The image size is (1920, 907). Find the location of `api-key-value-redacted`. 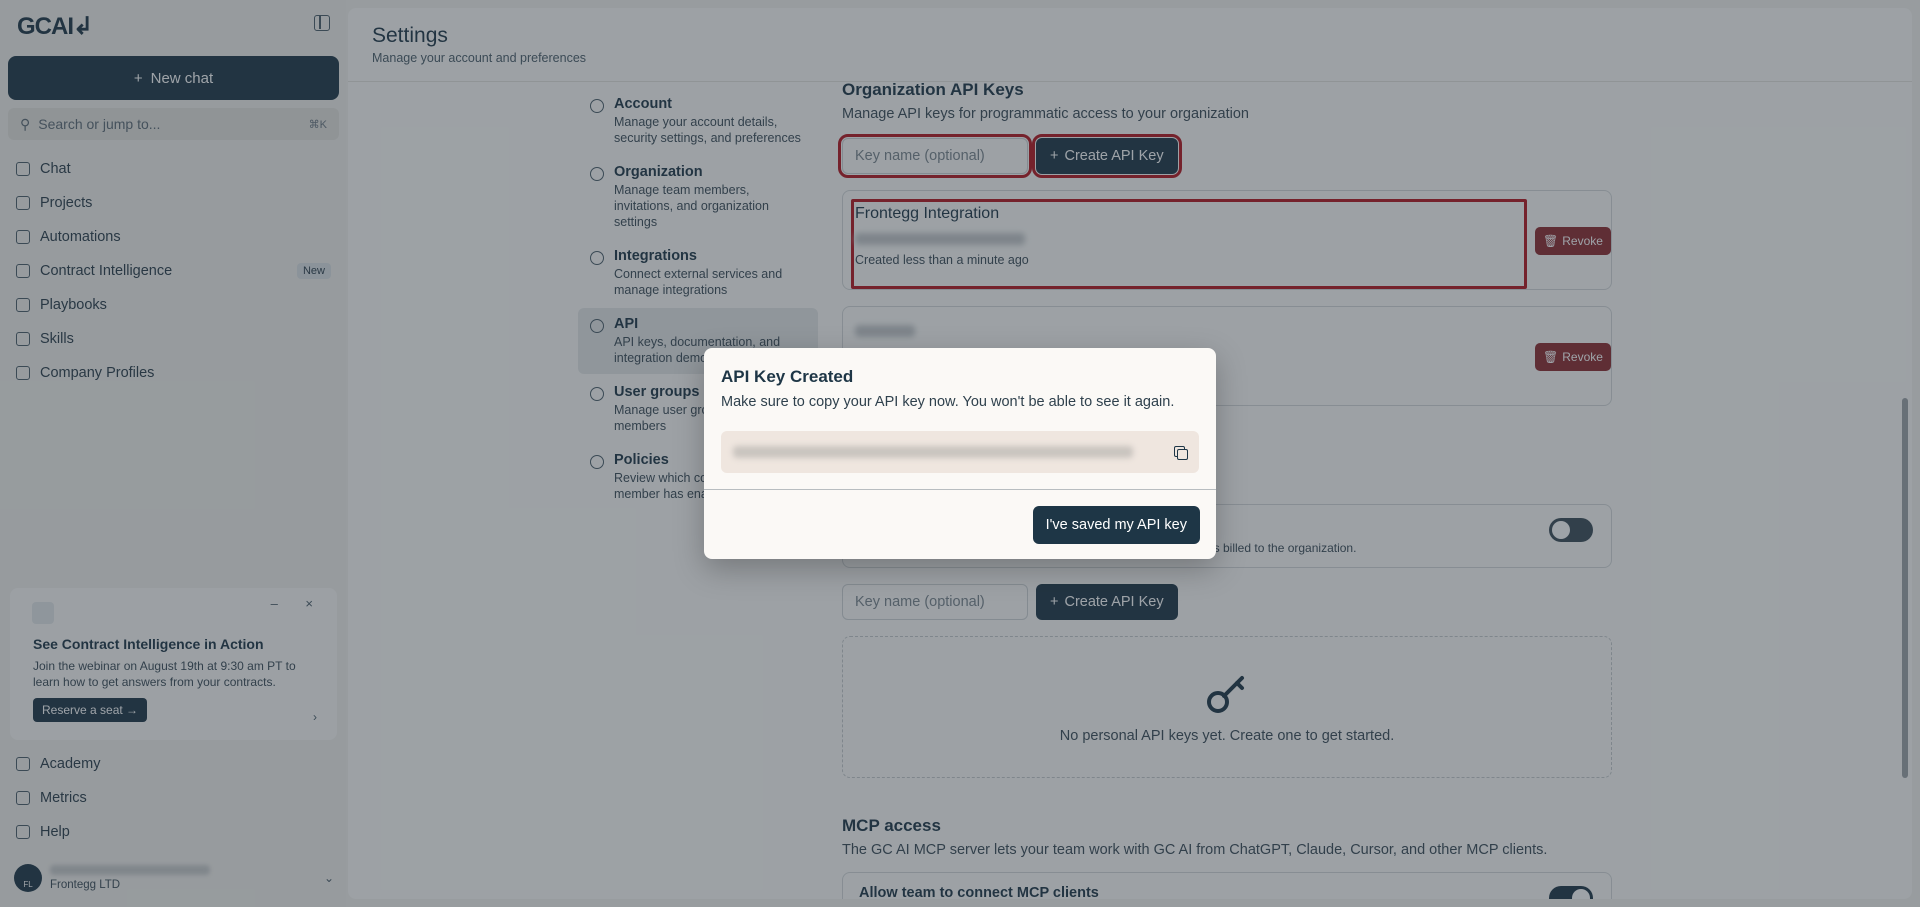

api-key-value-redacted is located at coordinates (933, 452).